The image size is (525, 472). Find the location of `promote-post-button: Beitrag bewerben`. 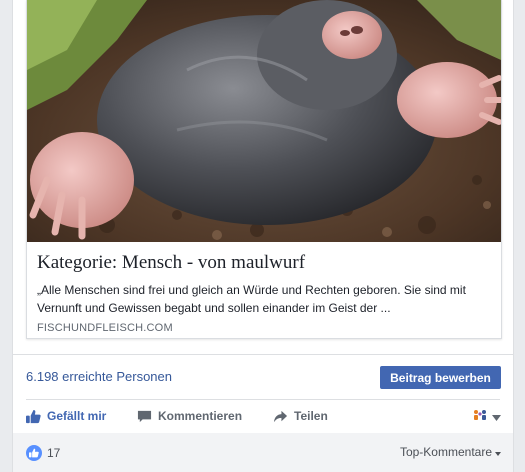

promote-post-button: Beitrag bewerben is located at coordinates (440, 377).